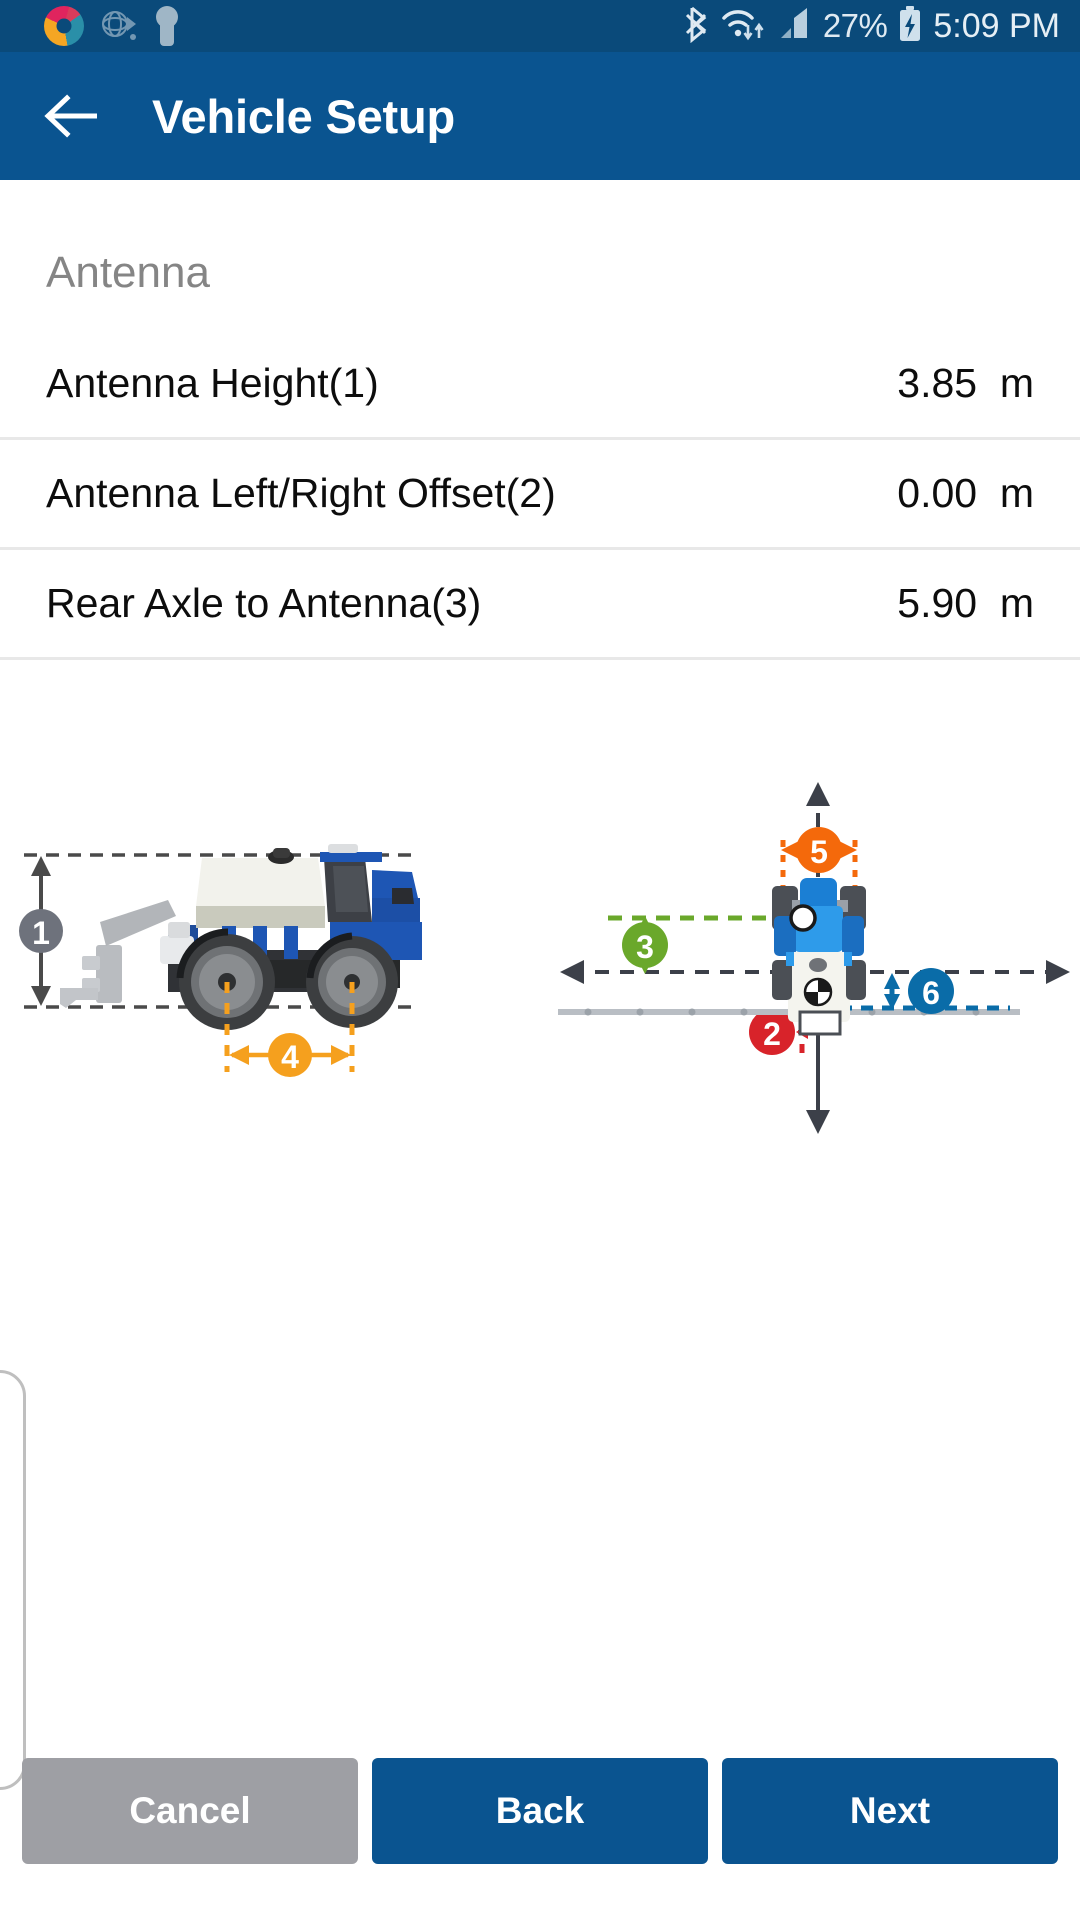  Describe the element at coordinates (304, 116) in the screenshot. I see `page-title: Vehicle Setup` at that location.